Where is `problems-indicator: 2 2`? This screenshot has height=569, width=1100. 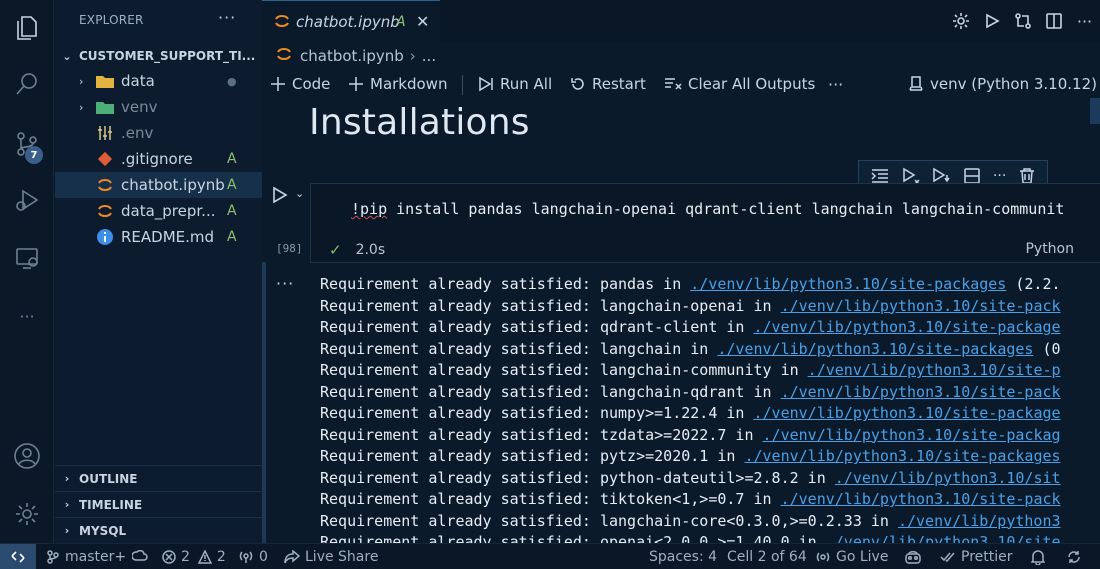
problems-indicator: 2 2 is located at coordinates (194, 556).